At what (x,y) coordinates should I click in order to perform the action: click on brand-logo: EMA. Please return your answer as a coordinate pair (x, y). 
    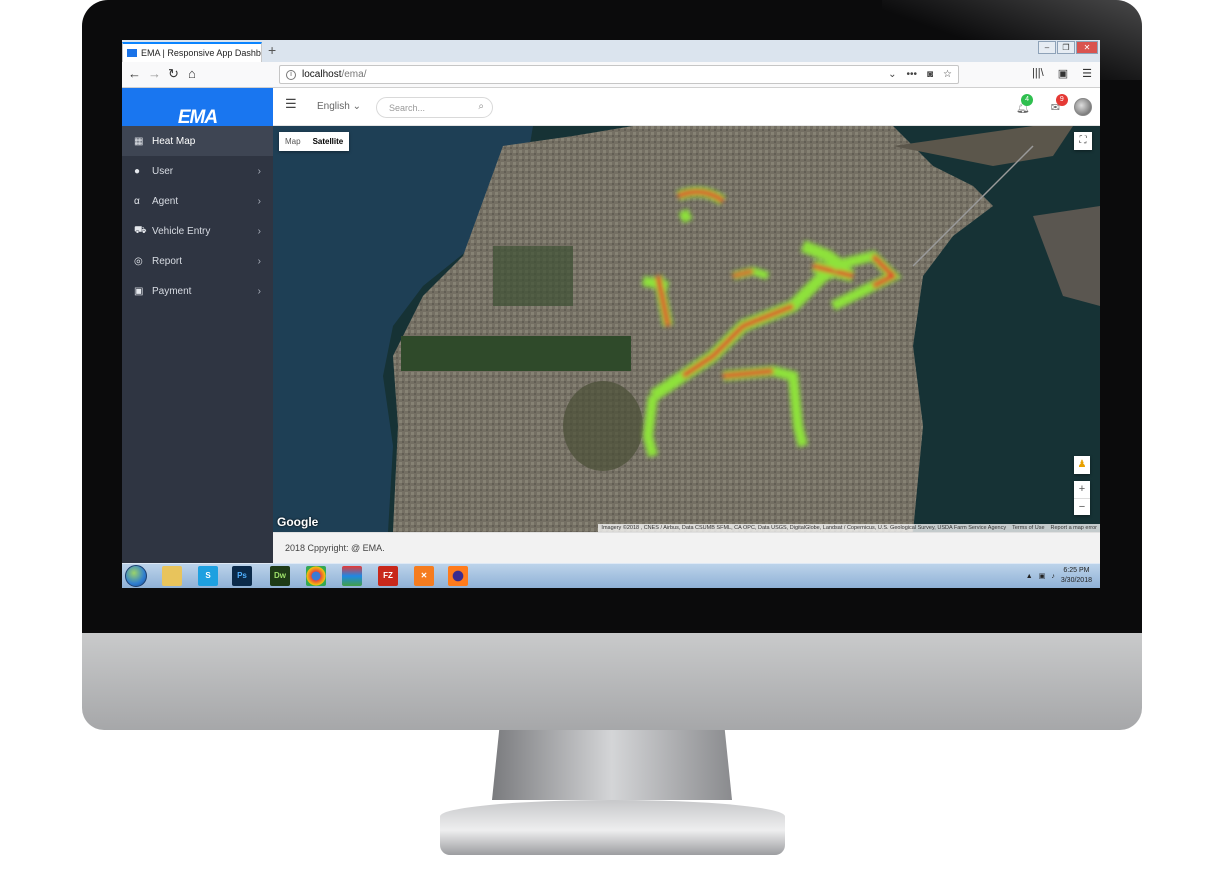
    Looking at the image, I should click on (197, 107).